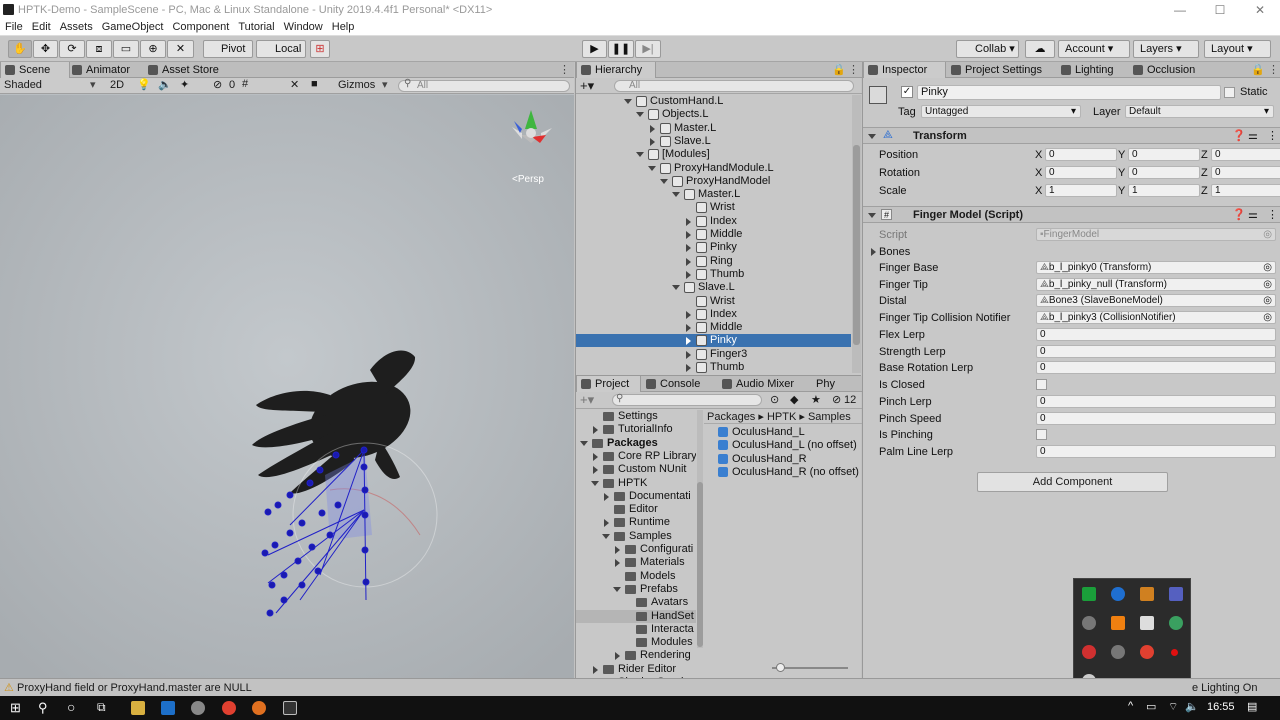 Image resolution: width=1280 pixels, height=720 pixels. I want to click on effects-toggle-icon: ✦, so click(184, 84).